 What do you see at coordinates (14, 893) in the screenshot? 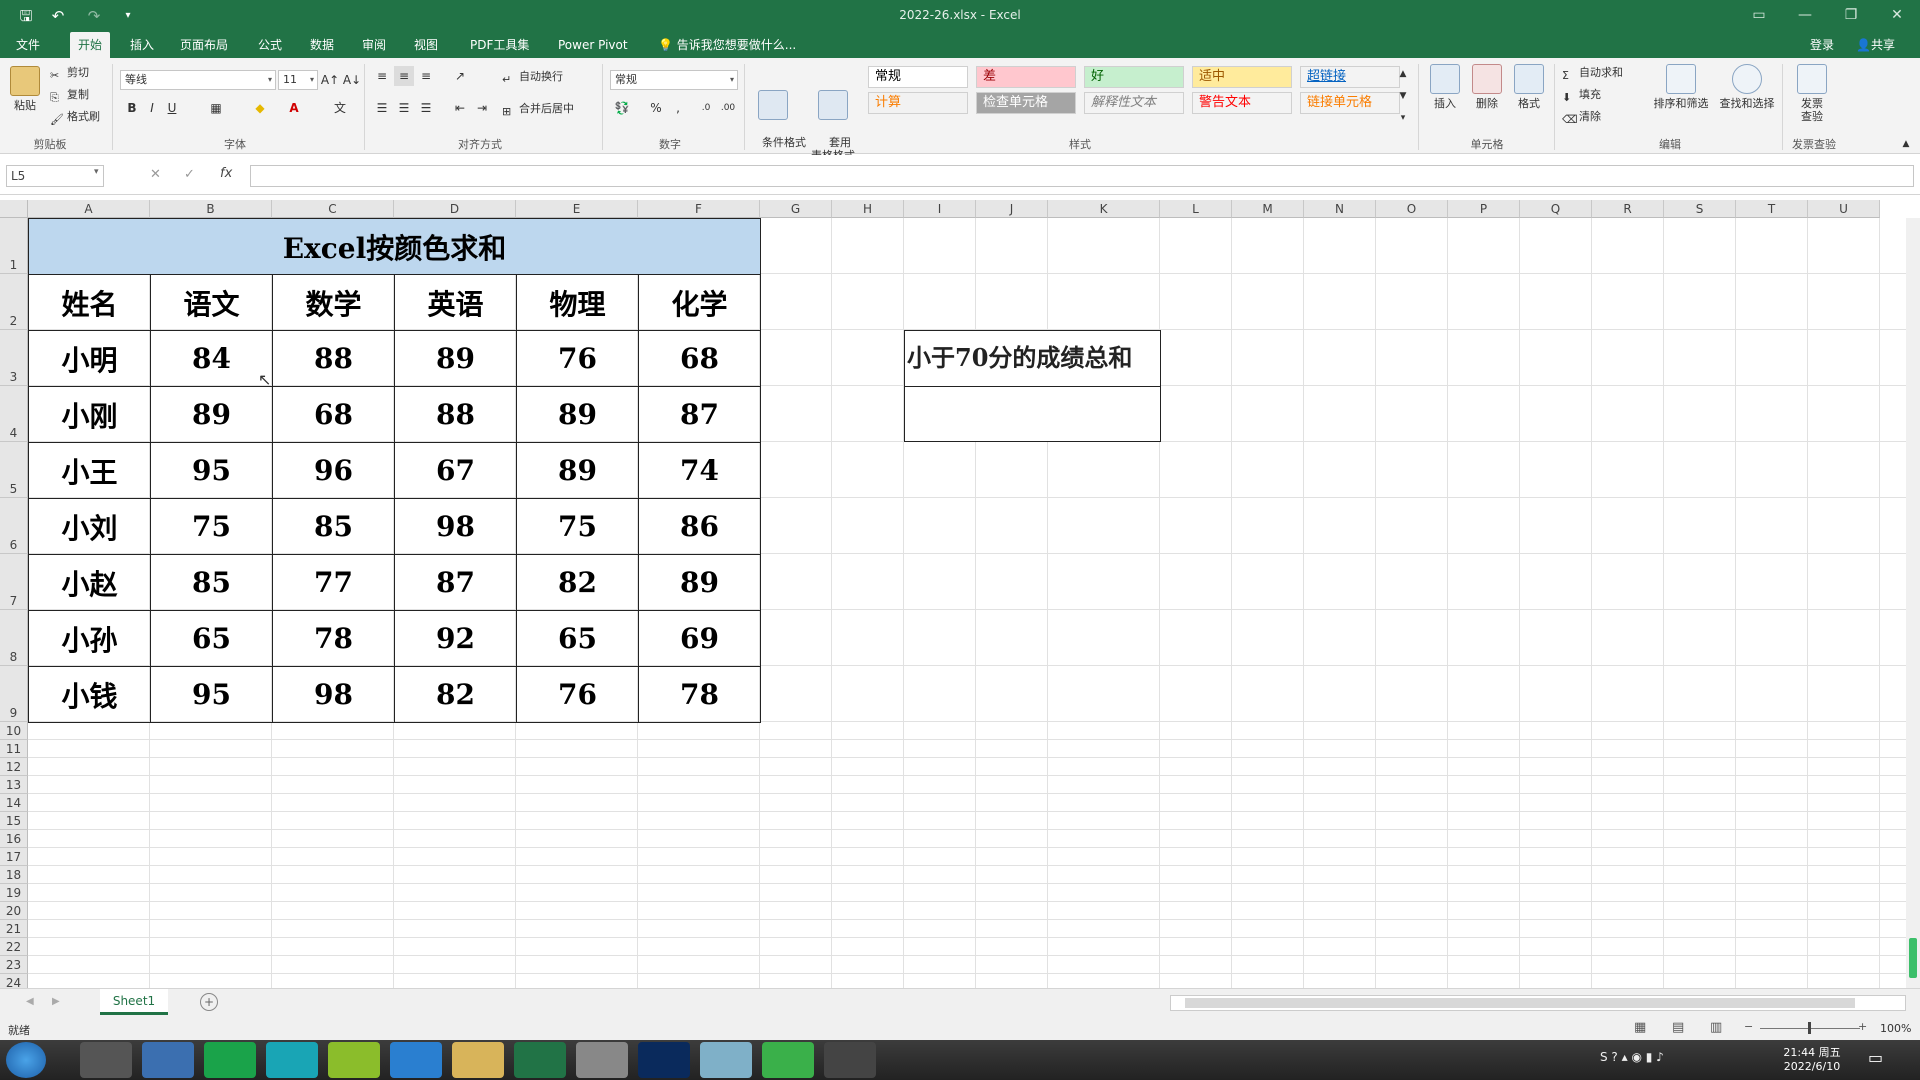
I see `row-header: 19` at bounding box center [14, 893].